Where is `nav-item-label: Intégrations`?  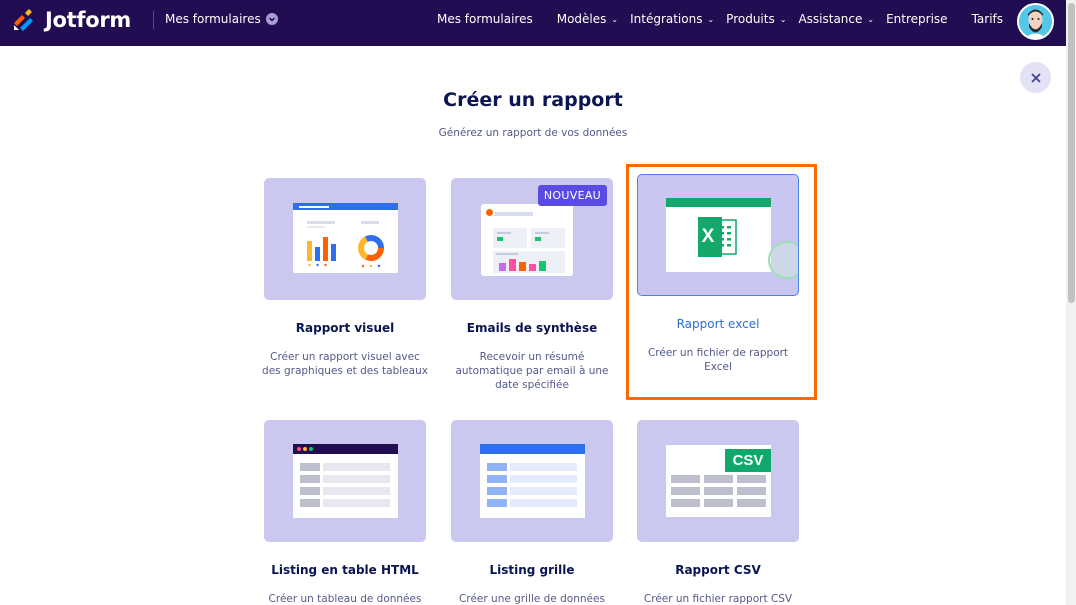 nav-item-label: Intégrations is located at coordinates (666, 19).